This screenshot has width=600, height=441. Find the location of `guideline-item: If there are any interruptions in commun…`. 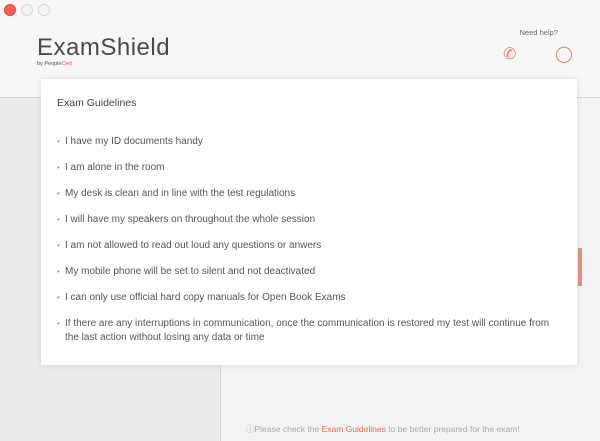

guideline-item: If there are any interruptions in commun… is located at coordinates (307, 330).